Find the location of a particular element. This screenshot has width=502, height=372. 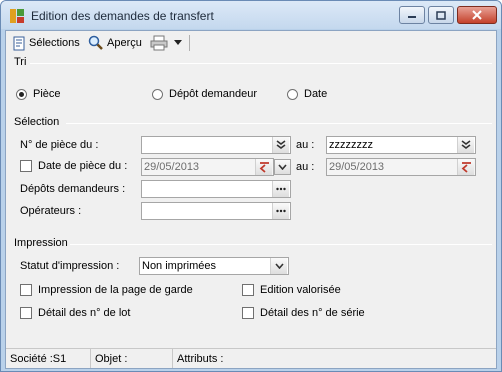

radio-depot-demandeur: Dépôt demandeur is located at coordinates (204, 94).